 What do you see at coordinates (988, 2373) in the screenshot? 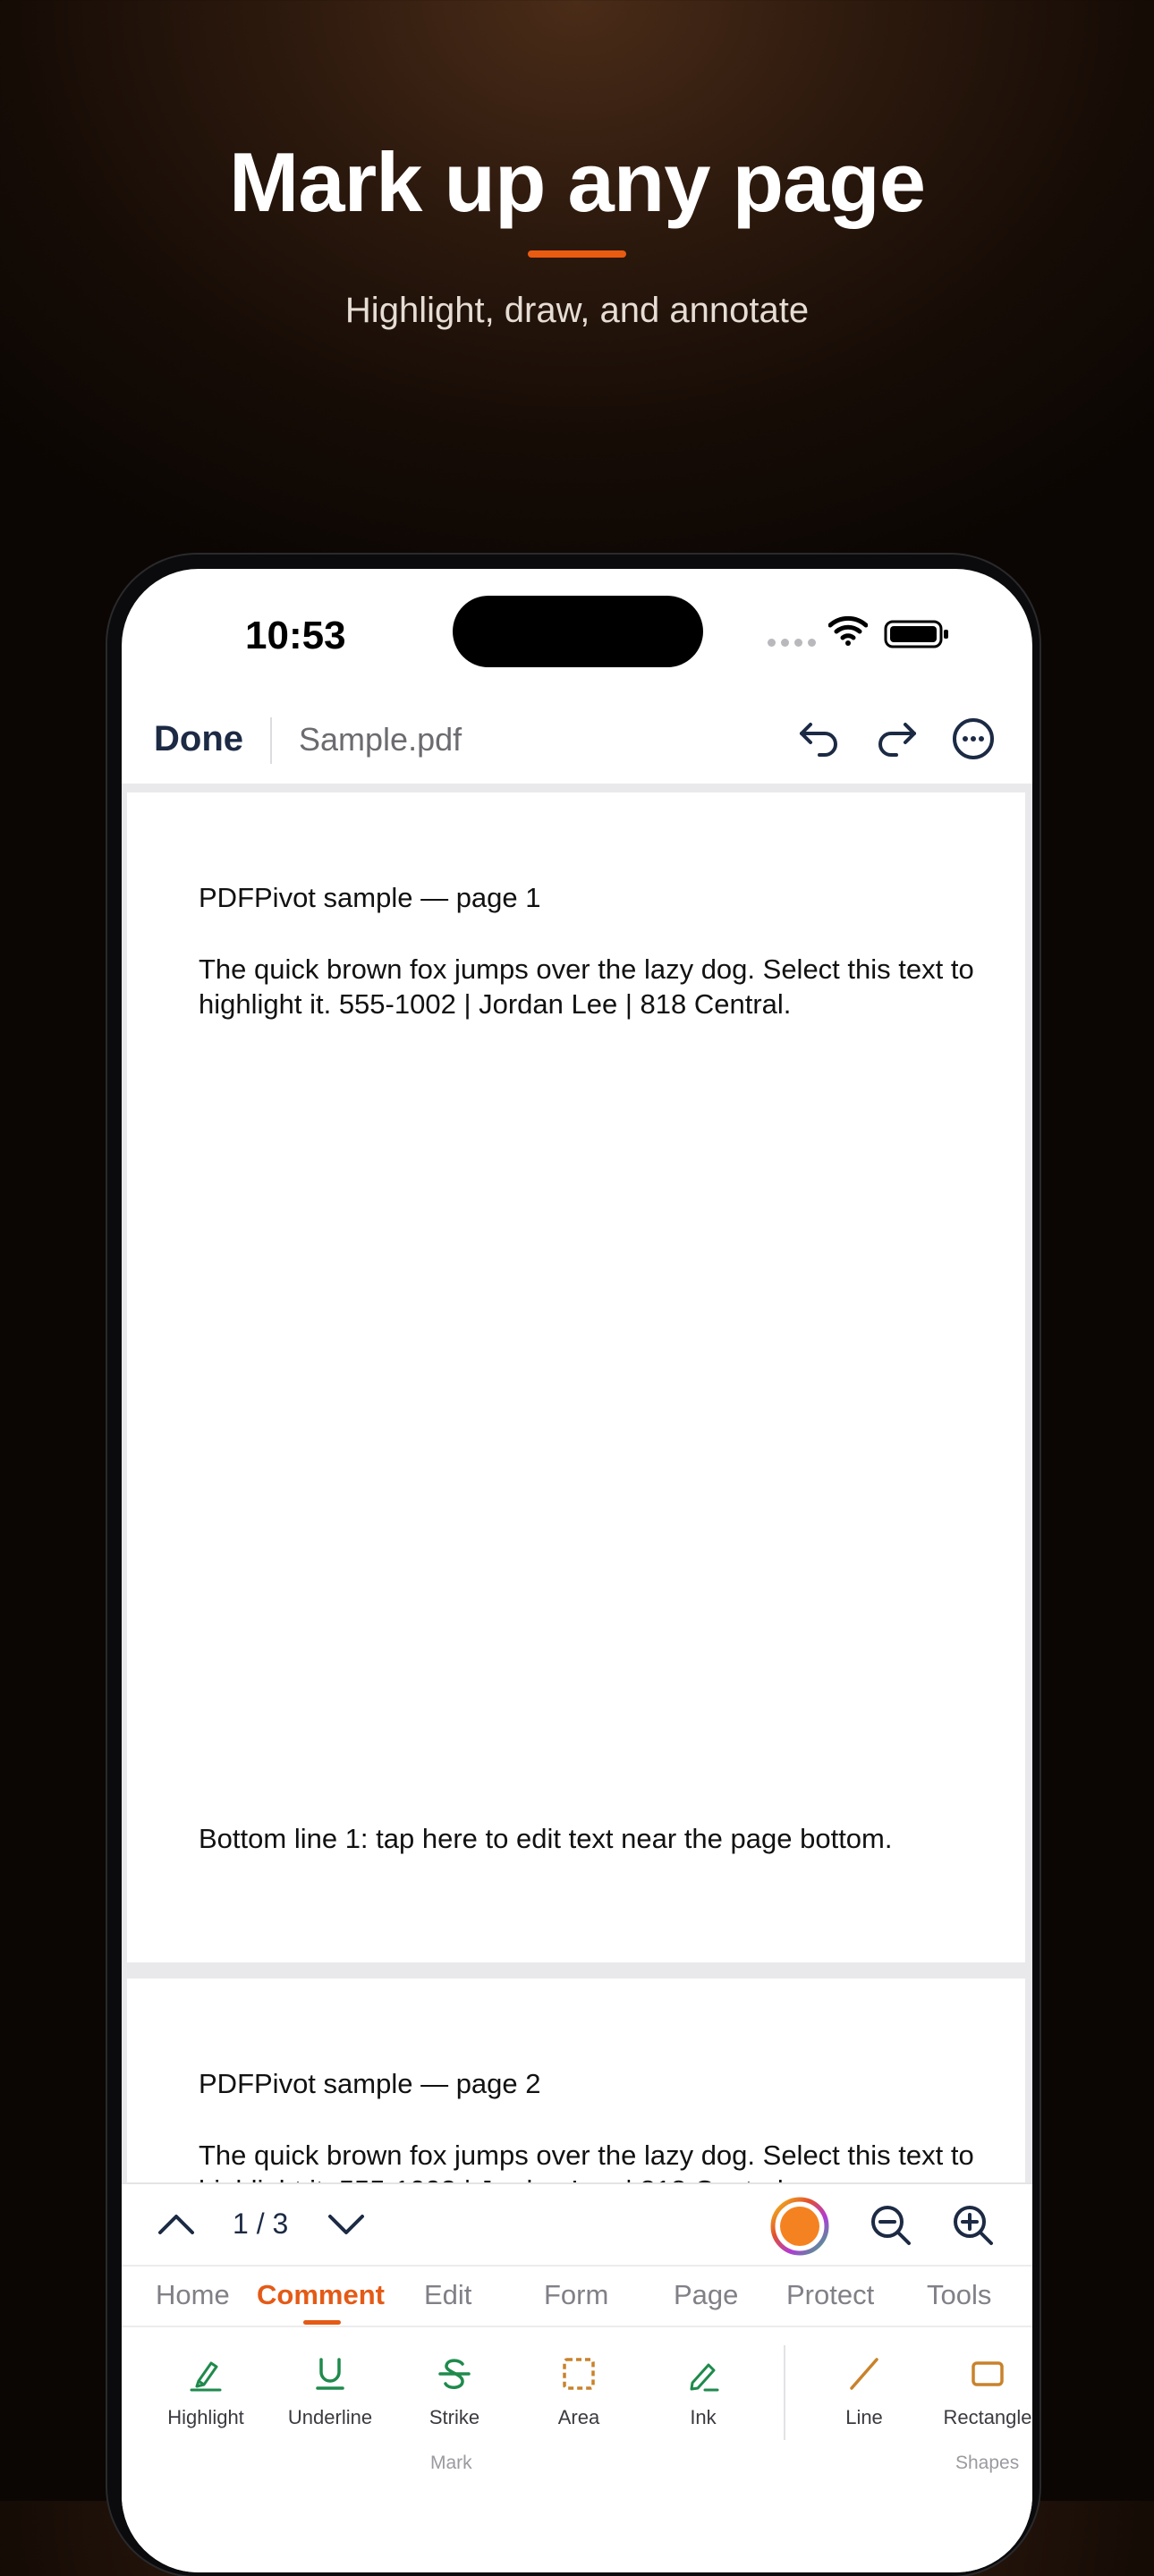
I see `rectangle-icon` at bounding box center [988, 2373].